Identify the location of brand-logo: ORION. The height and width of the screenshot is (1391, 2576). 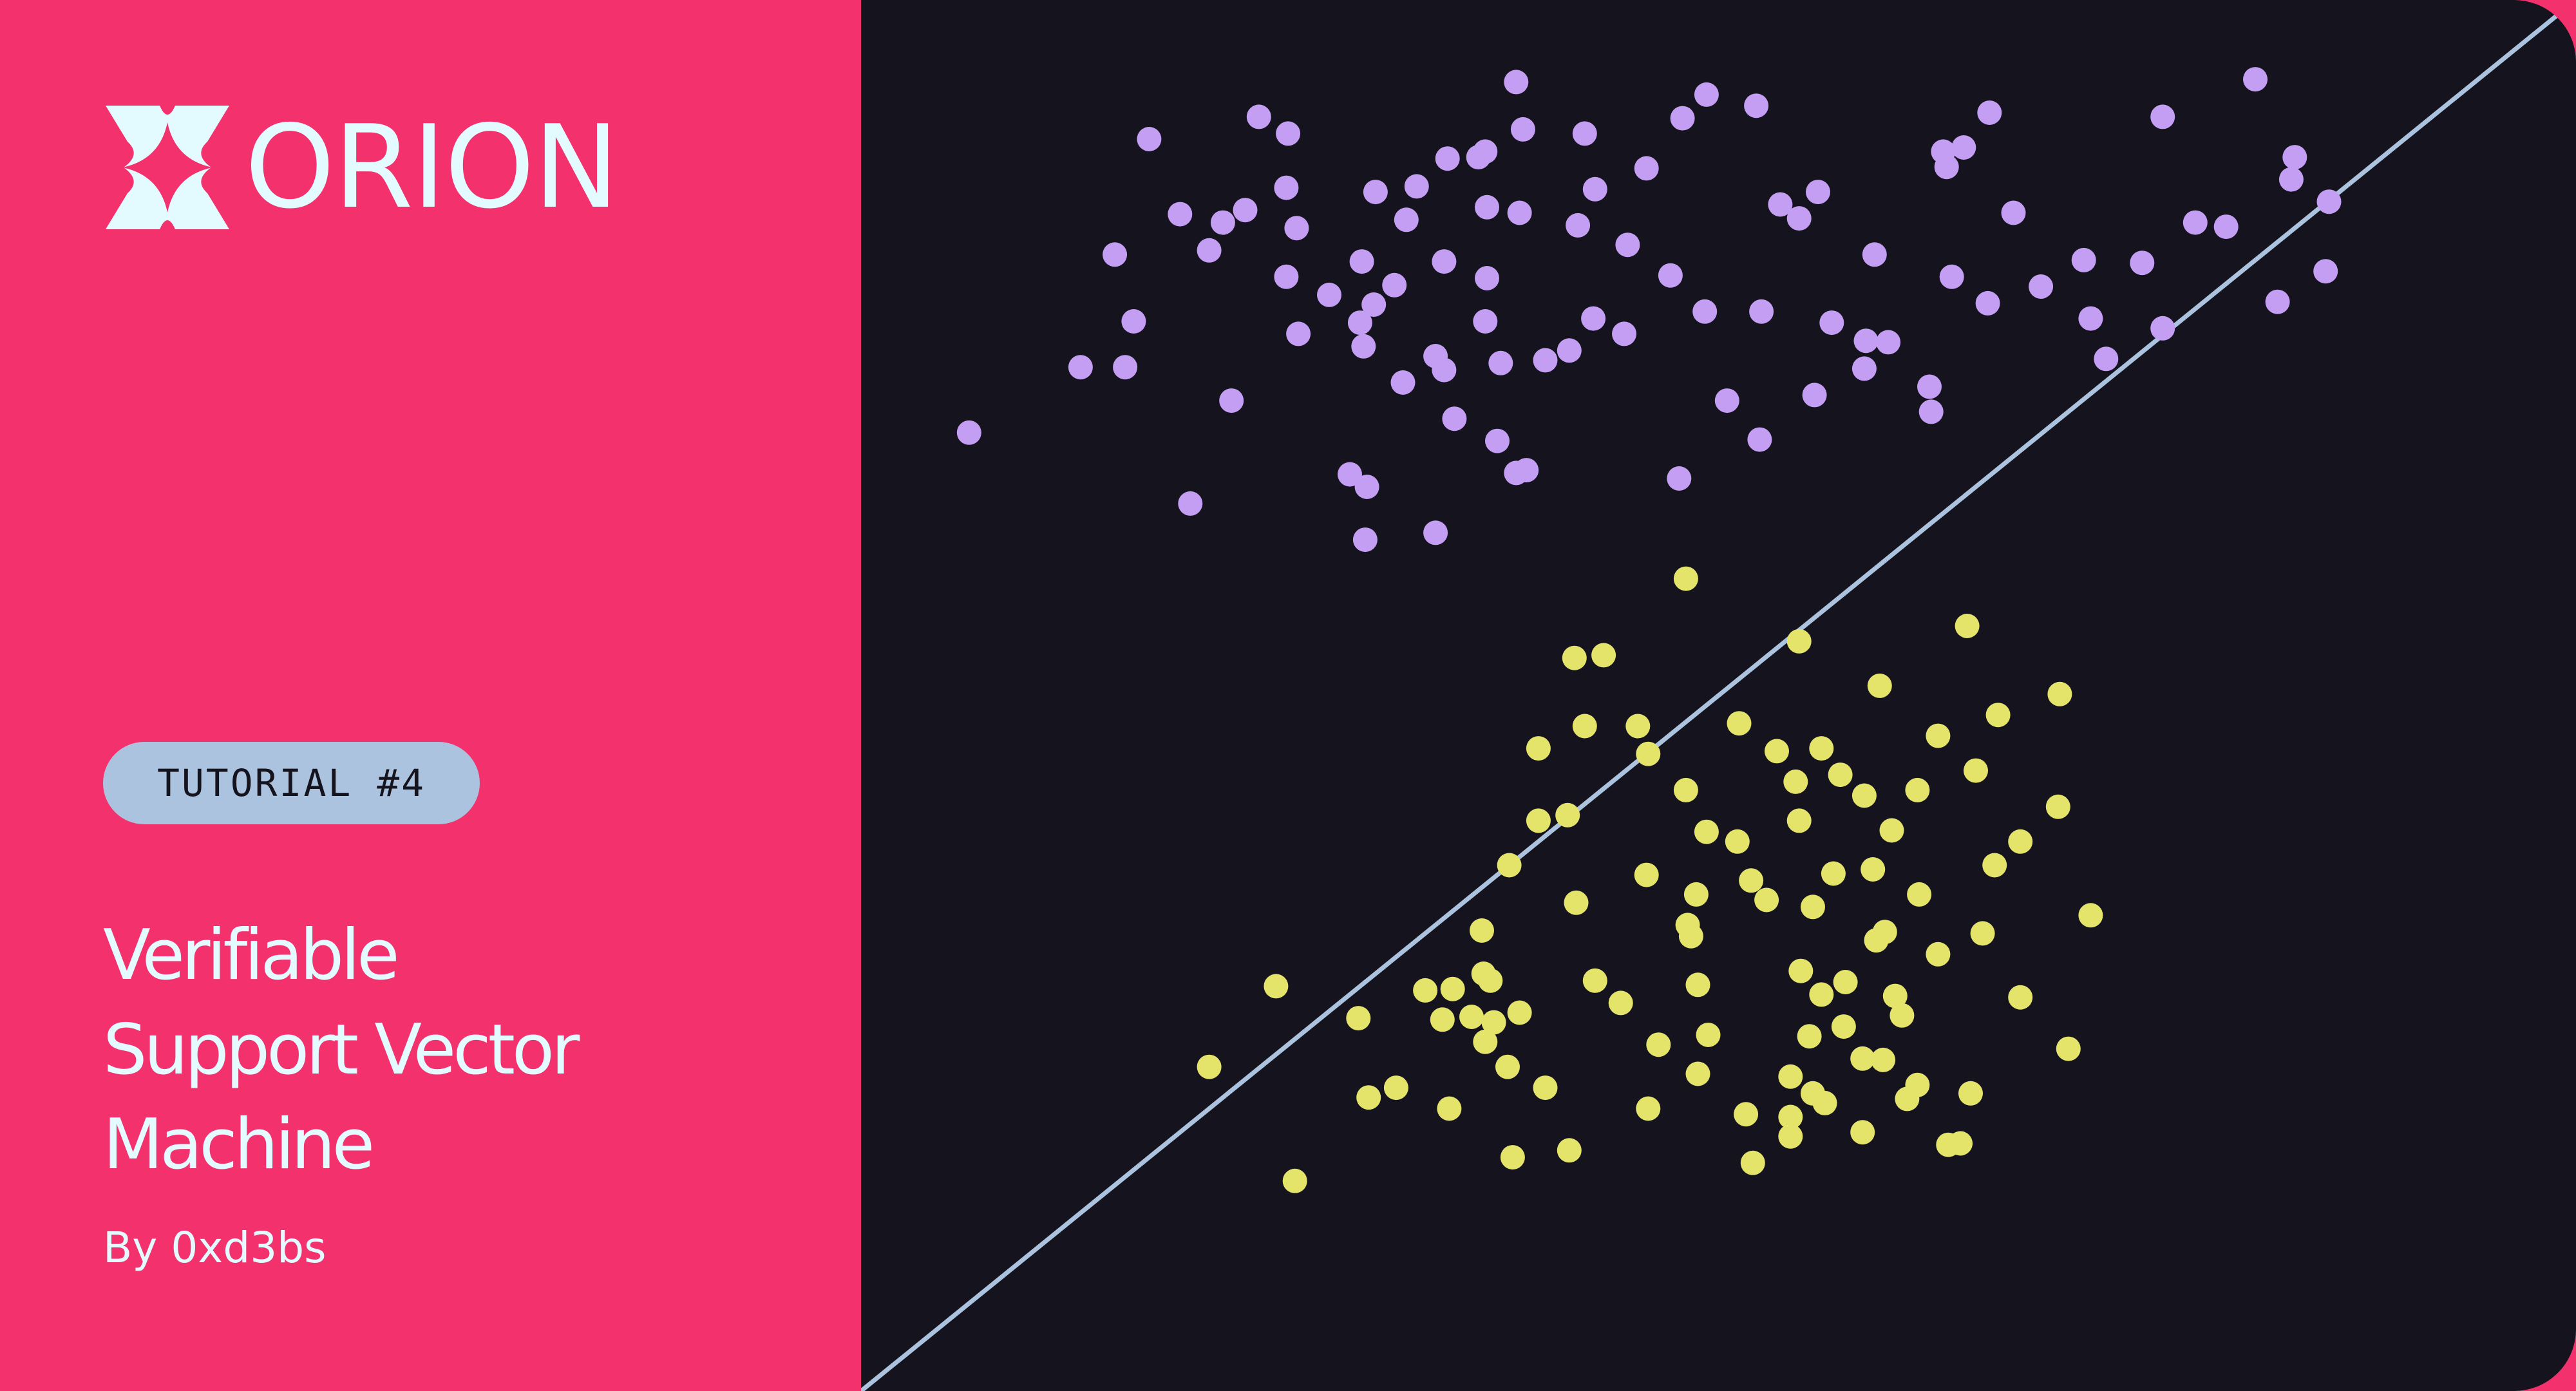
(362, 167).